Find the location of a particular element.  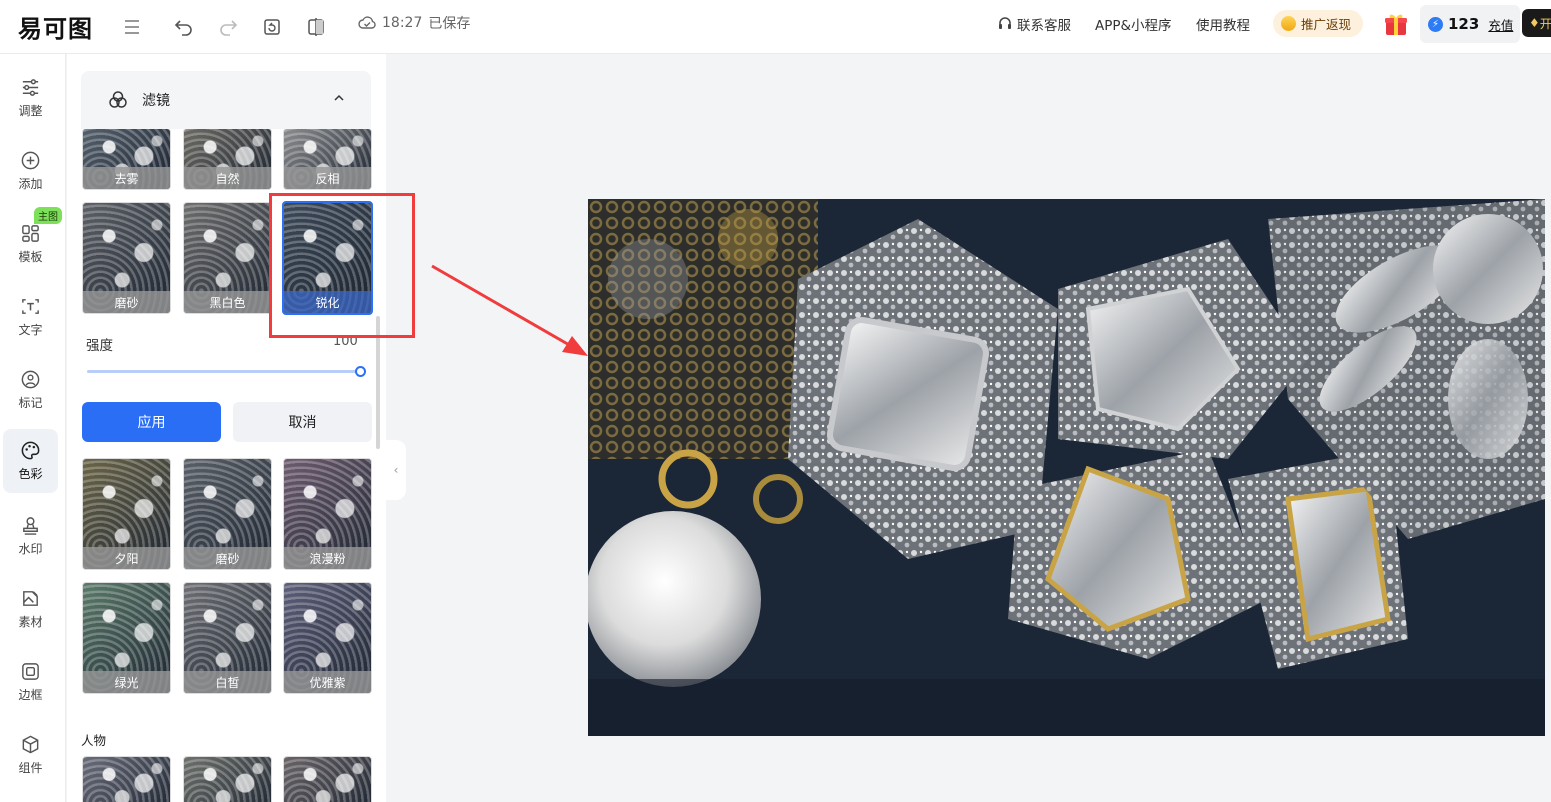

save-label: 已保存 is located at coordinates (449, 24).